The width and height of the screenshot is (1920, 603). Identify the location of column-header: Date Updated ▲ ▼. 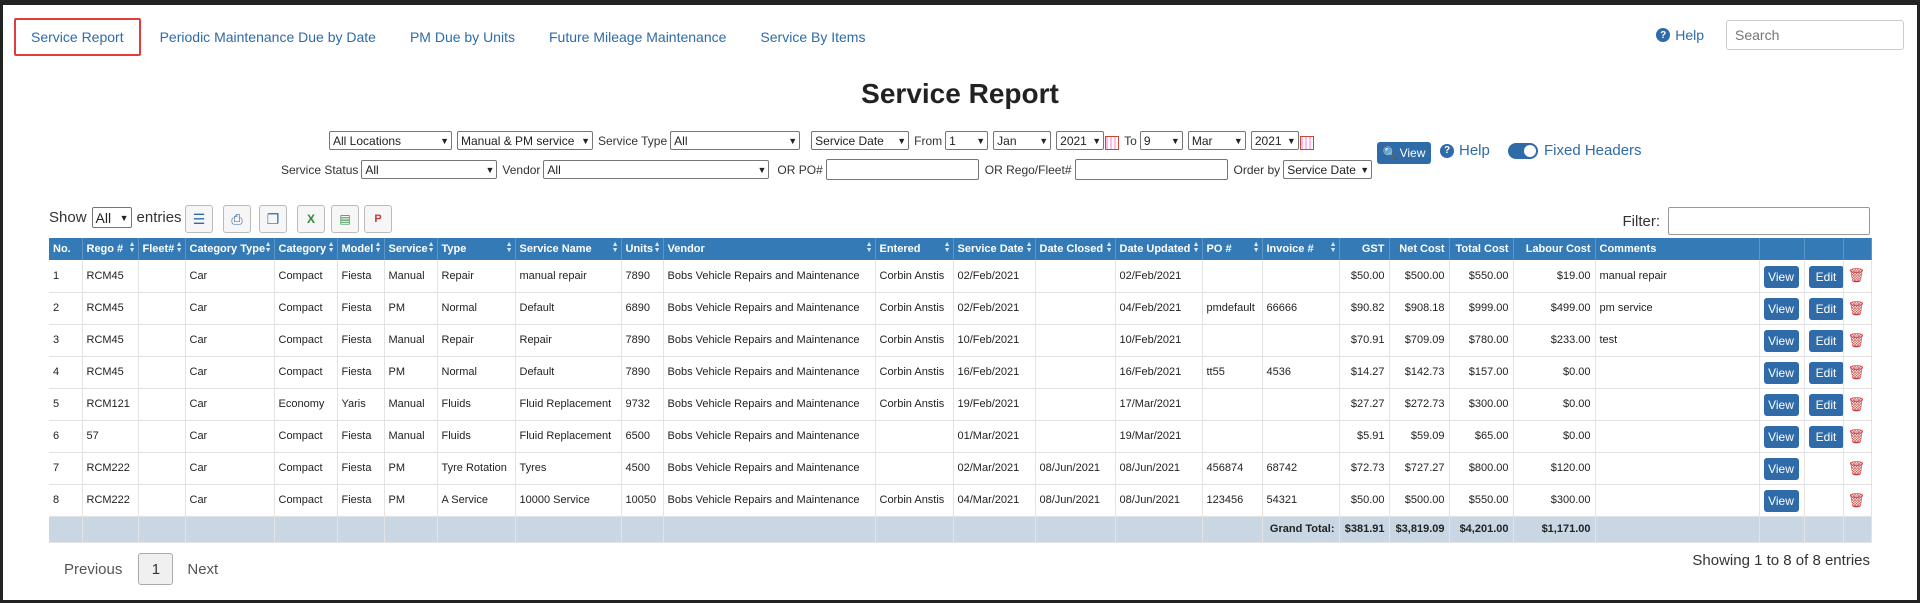
(1159, 249).